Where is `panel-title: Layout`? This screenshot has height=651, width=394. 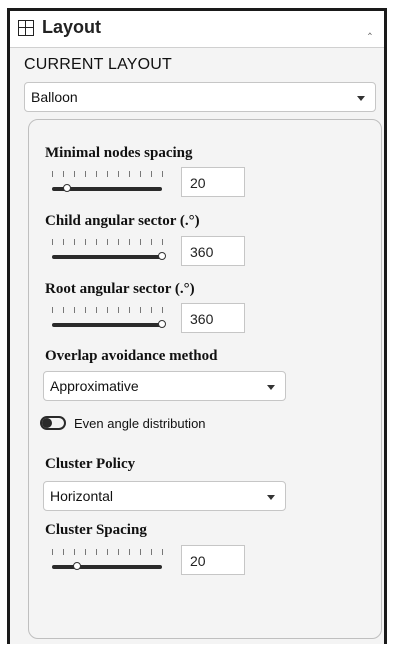 panel-title: Layout is located at coordinates (72, 27).